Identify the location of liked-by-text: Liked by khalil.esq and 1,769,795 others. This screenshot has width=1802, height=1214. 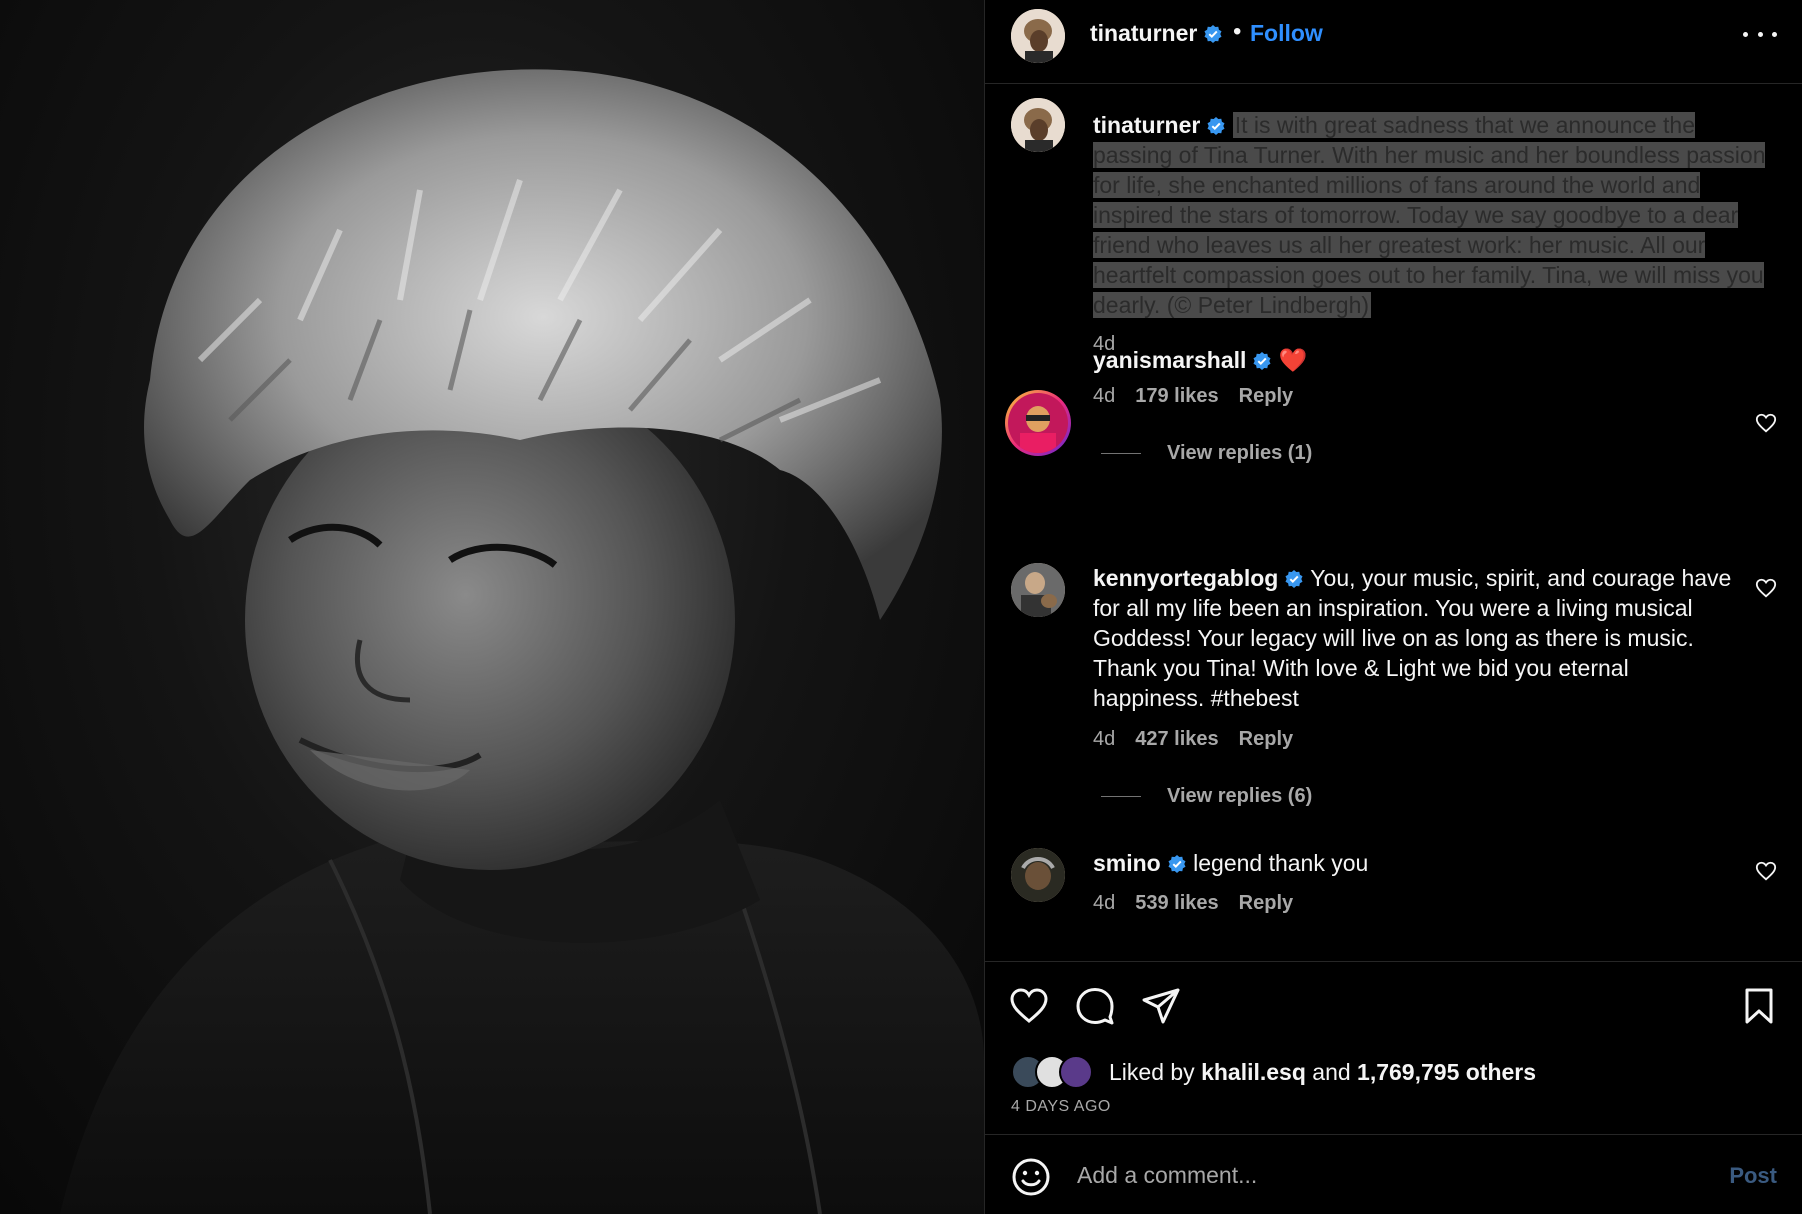
(1322, 1072).